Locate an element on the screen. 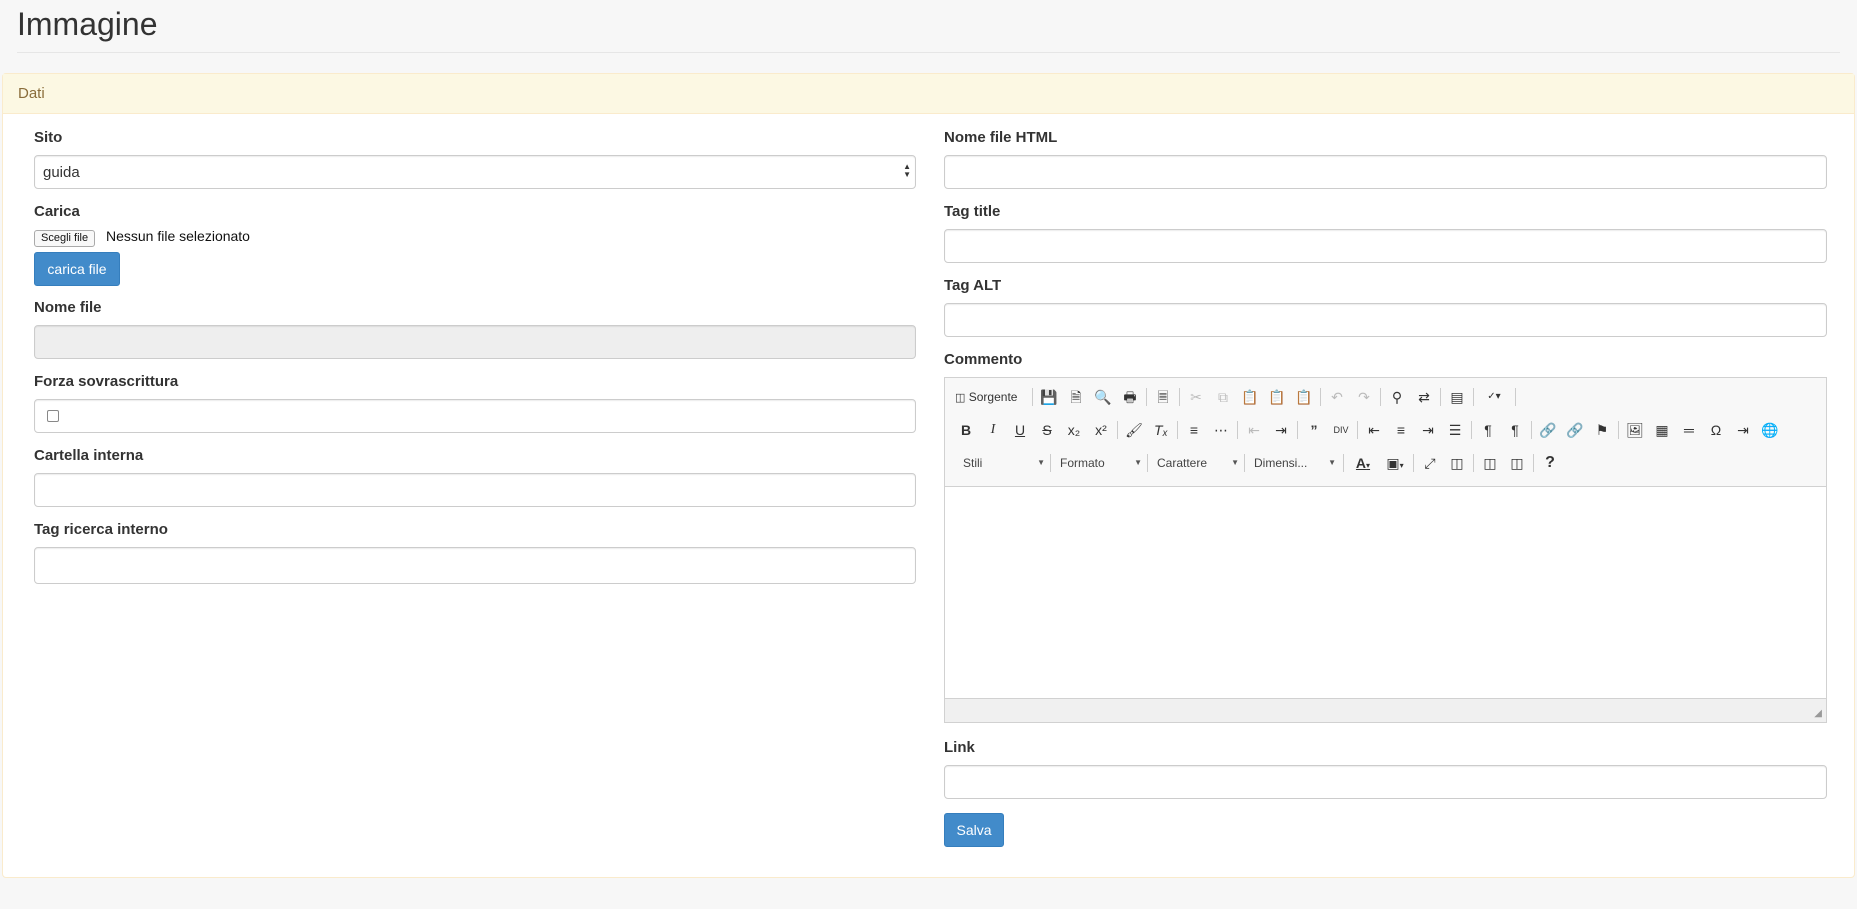 This screenshot has width=1857, height=909. new-page-icon: 🗎 is located at coordinates (1076, 397).